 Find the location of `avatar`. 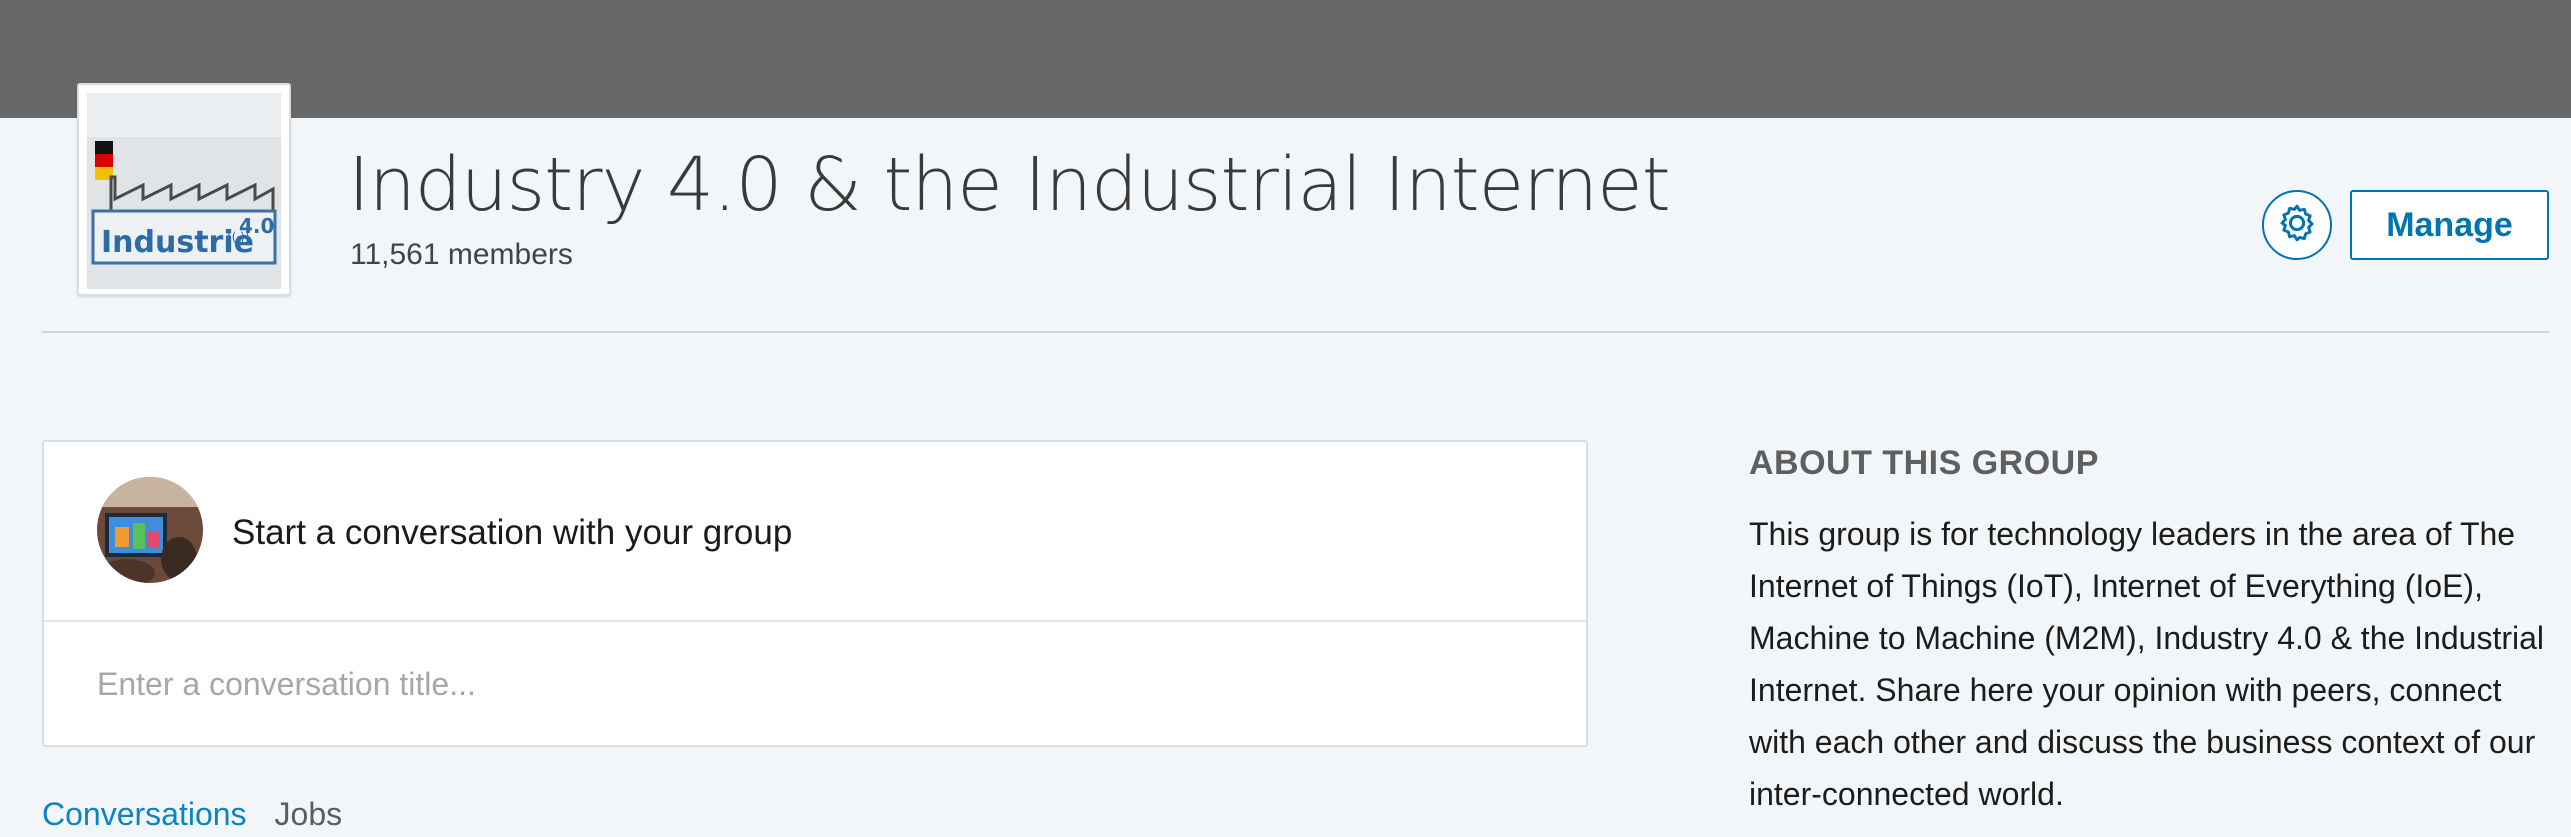

avatar is located at coordinates (150, 530).